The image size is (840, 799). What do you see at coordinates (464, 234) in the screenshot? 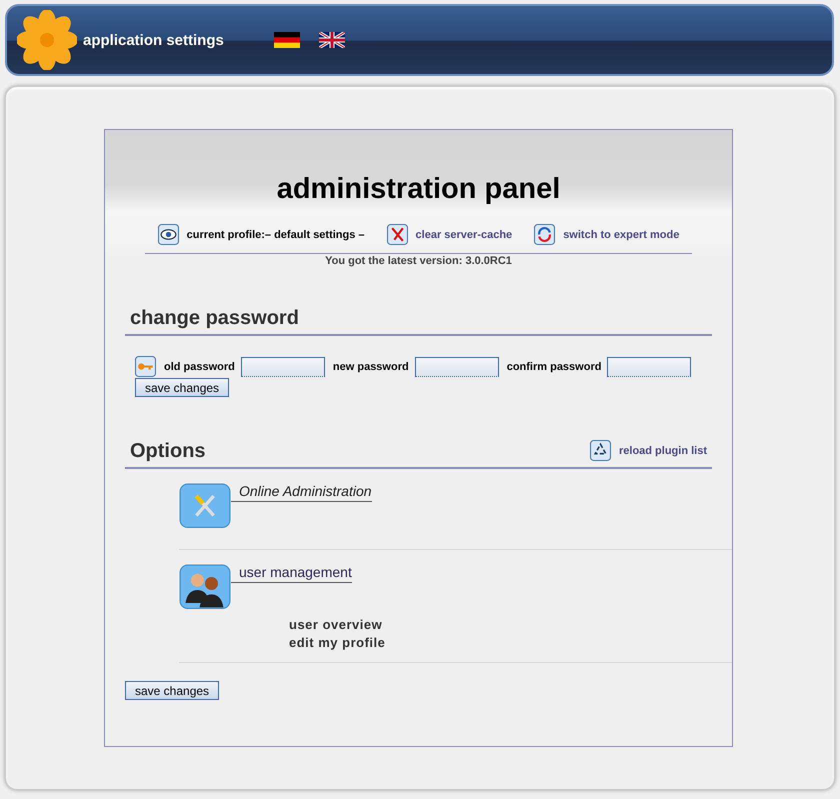
I see `toolbar-link: clear server-cache` at bounding box center [464, 234].